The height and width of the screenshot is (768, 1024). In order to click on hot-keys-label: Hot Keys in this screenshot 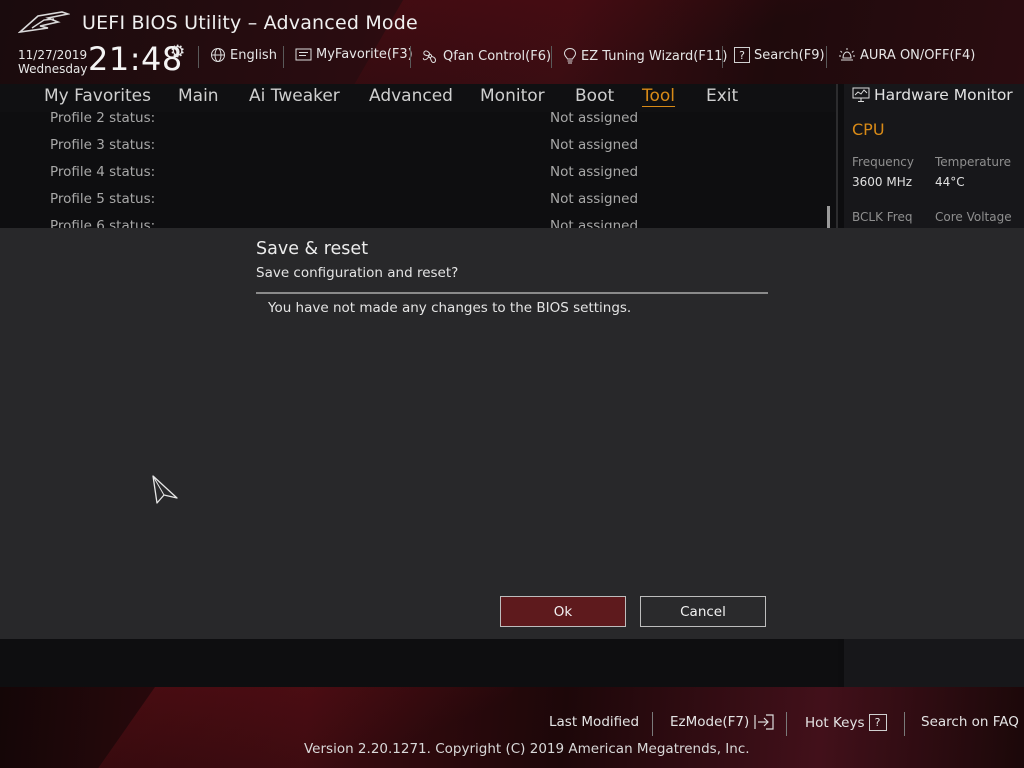, I will do `click(835, 722)`.